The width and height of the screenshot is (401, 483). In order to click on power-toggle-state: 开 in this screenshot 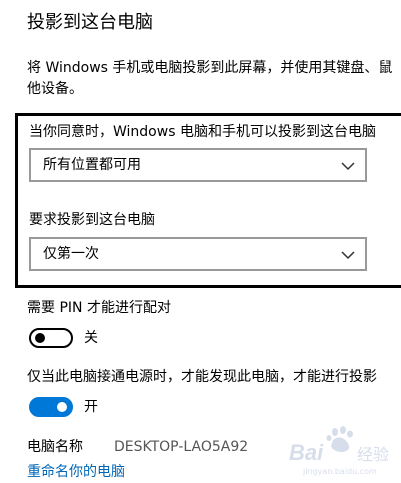, I will do `click(91, 407)`.